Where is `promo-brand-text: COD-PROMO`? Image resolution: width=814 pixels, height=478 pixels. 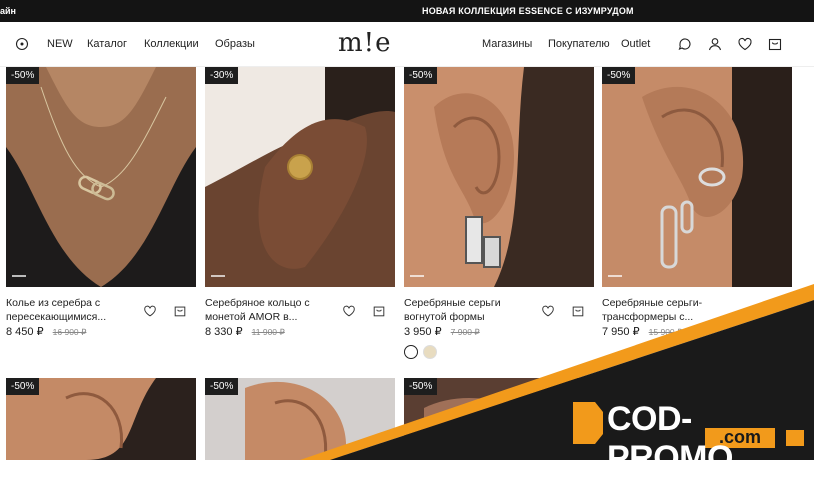
promo-brand-text: COD-PROMO is located at coordinates (670, 438).